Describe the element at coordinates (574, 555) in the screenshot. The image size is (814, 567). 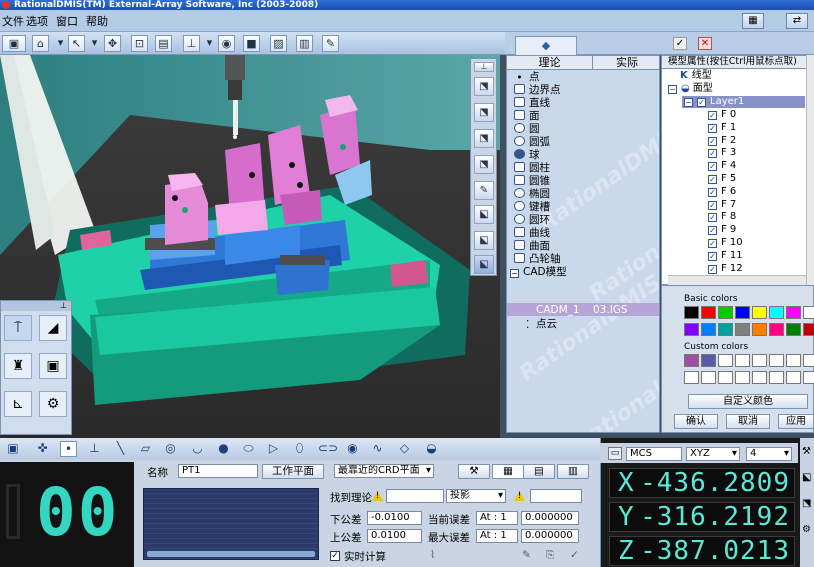
I see `accept-icon: ✓` at that location.